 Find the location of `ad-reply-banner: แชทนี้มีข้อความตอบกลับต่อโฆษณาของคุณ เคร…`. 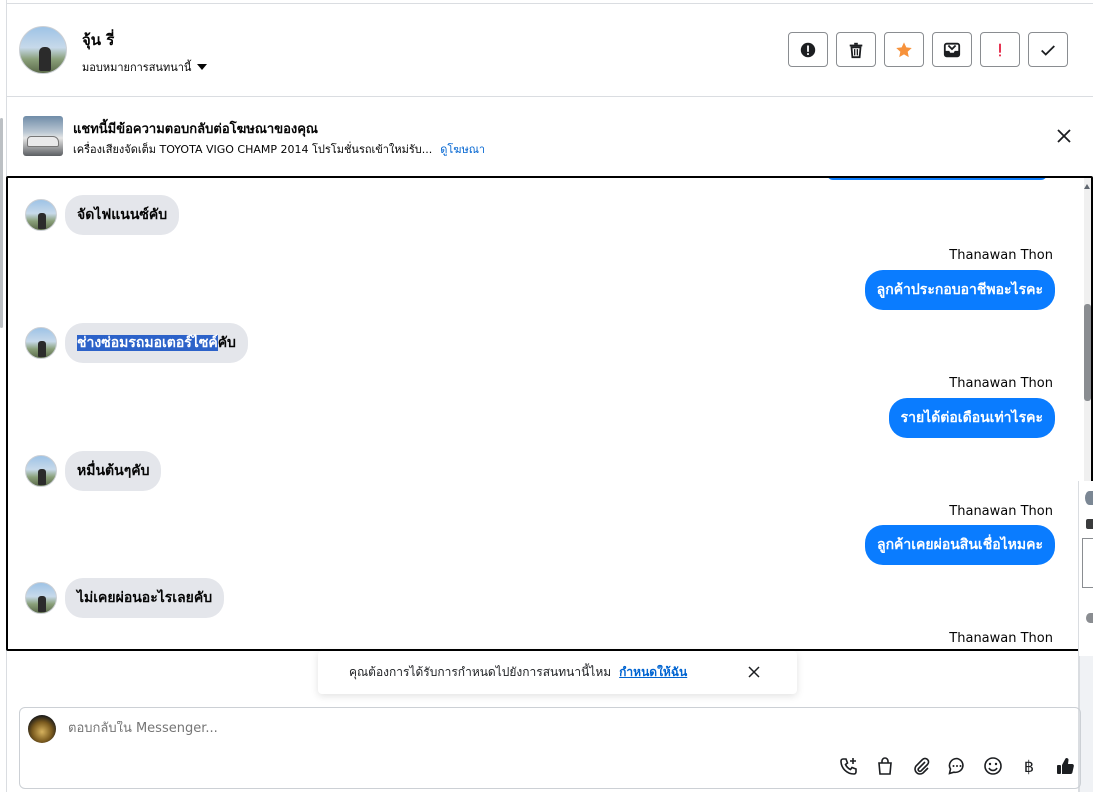

ad-reply-banner: แชทนี้มีข้อความตอบกลับต่อโฆษณาของคุณ เคร… is located at coordinates (550, 137).